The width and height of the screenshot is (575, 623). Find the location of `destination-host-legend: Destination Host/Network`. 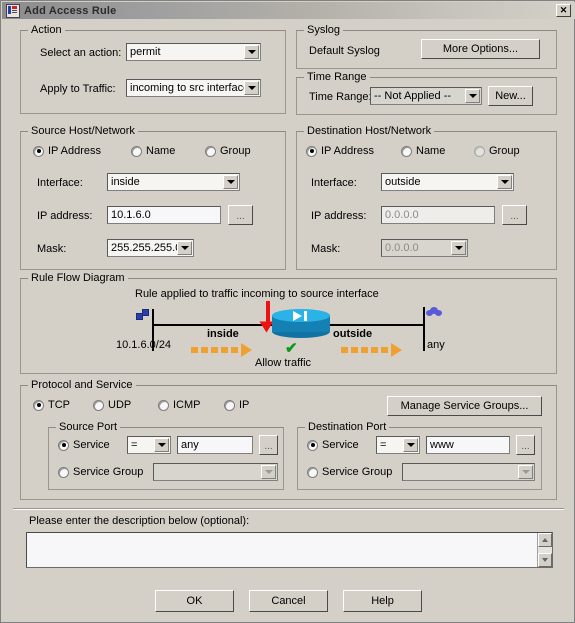

destination-host-legend: Destination Host/Network is located at coordinates (369, 131).